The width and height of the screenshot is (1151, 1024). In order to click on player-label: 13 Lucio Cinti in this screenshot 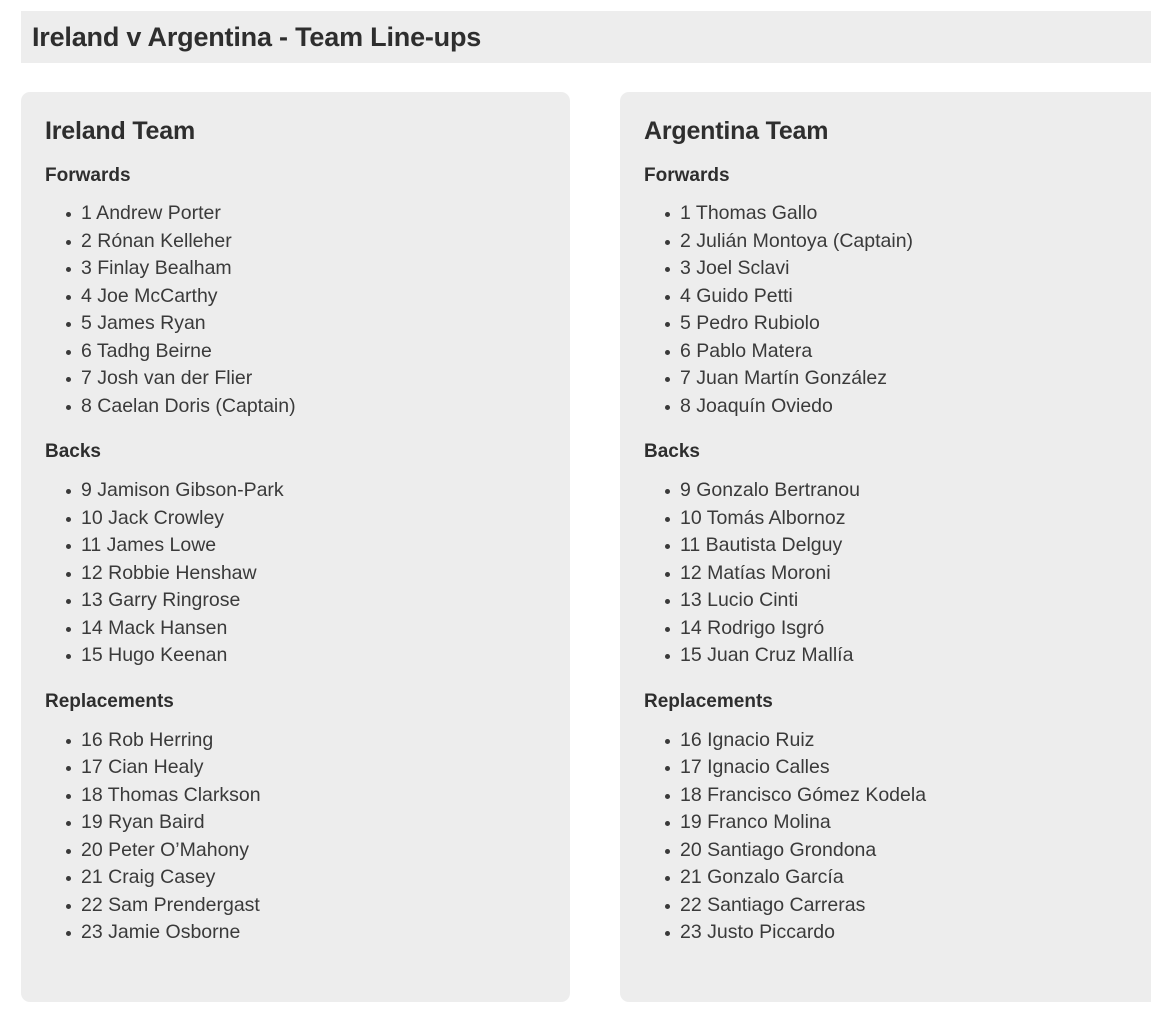, I will do `click(739, 600)`.